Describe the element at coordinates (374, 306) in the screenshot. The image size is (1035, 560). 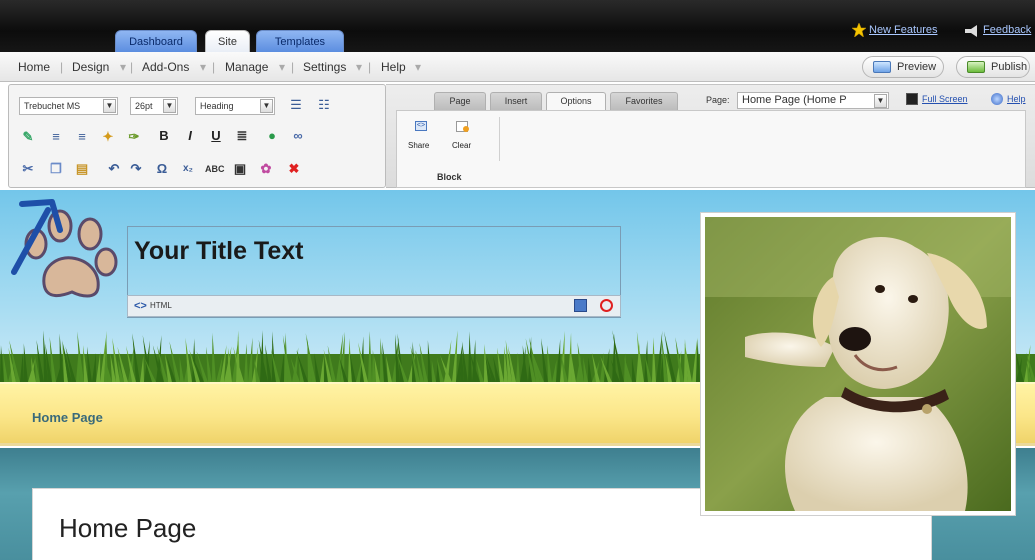
I see `title-edit-bar: <> HTML` at that location.